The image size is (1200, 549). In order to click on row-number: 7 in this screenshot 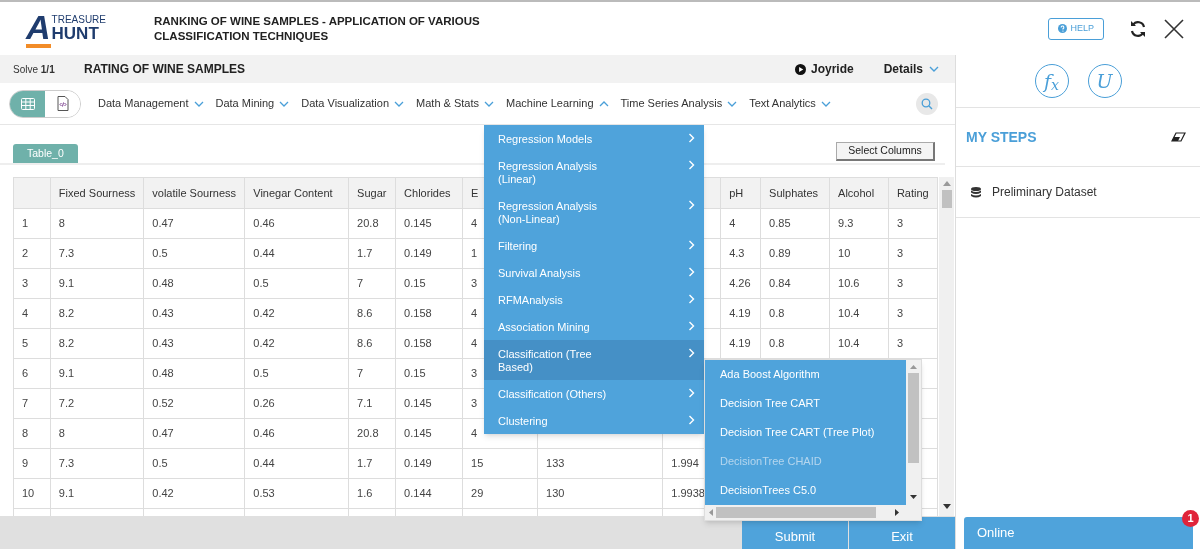, I will do `click(25, 403)`.